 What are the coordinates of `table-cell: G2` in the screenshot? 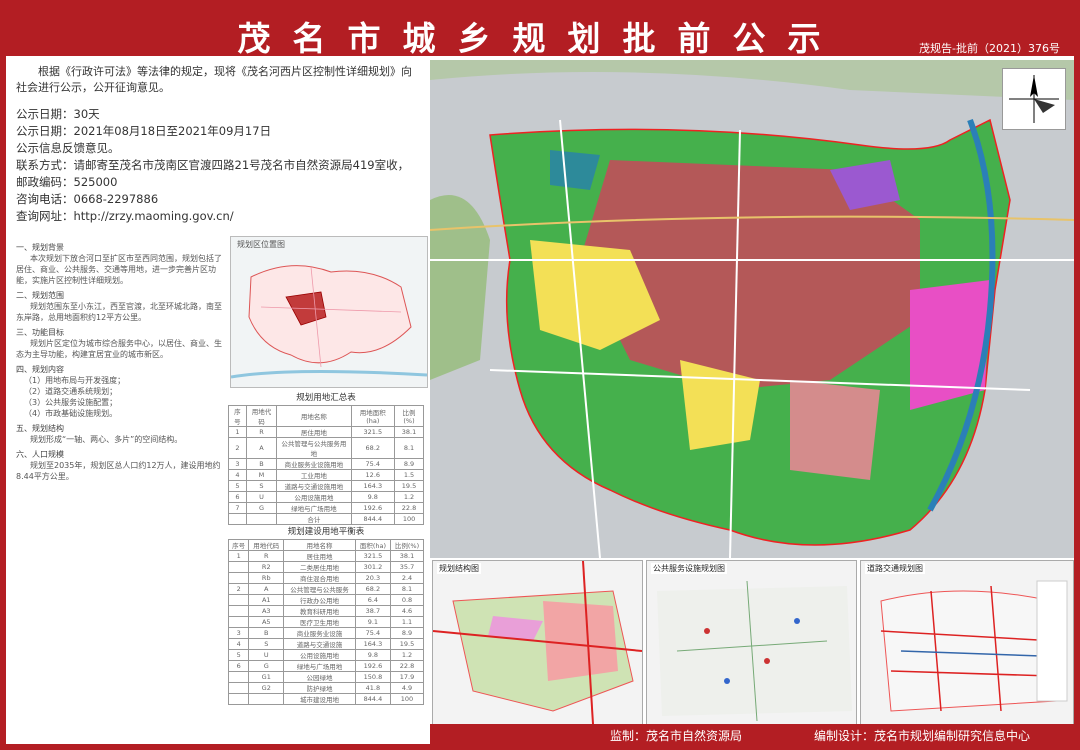 It's located at (266, 688).